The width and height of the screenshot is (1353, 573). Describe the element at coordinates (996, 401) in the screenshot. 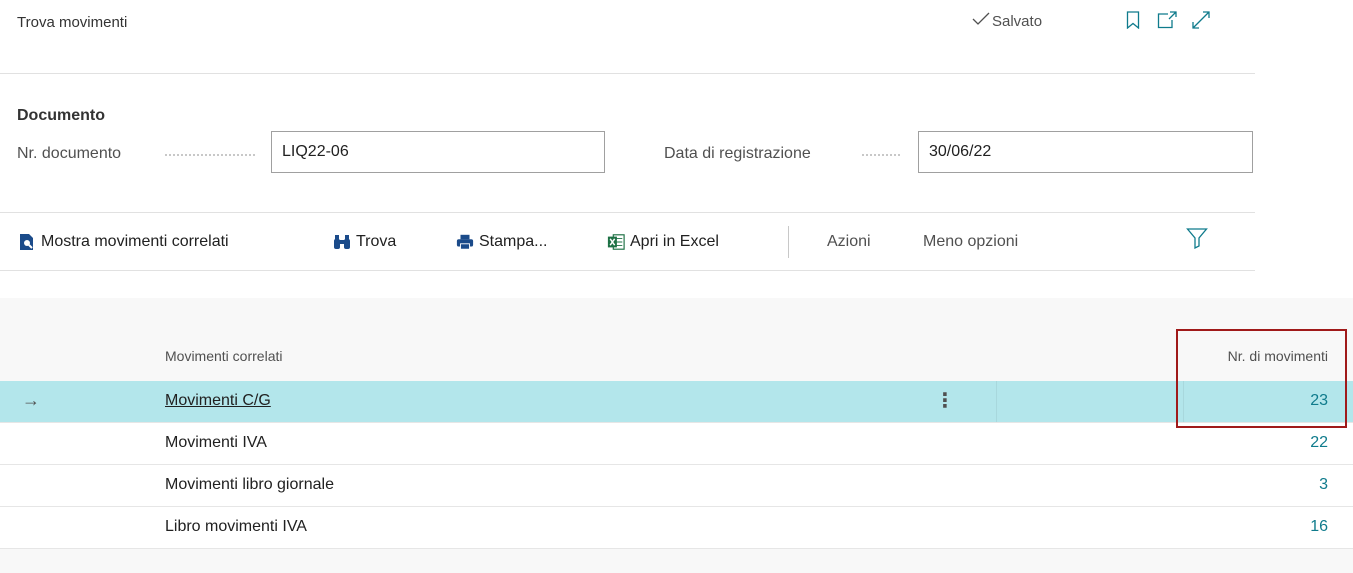

I see `column-divider` at that location.